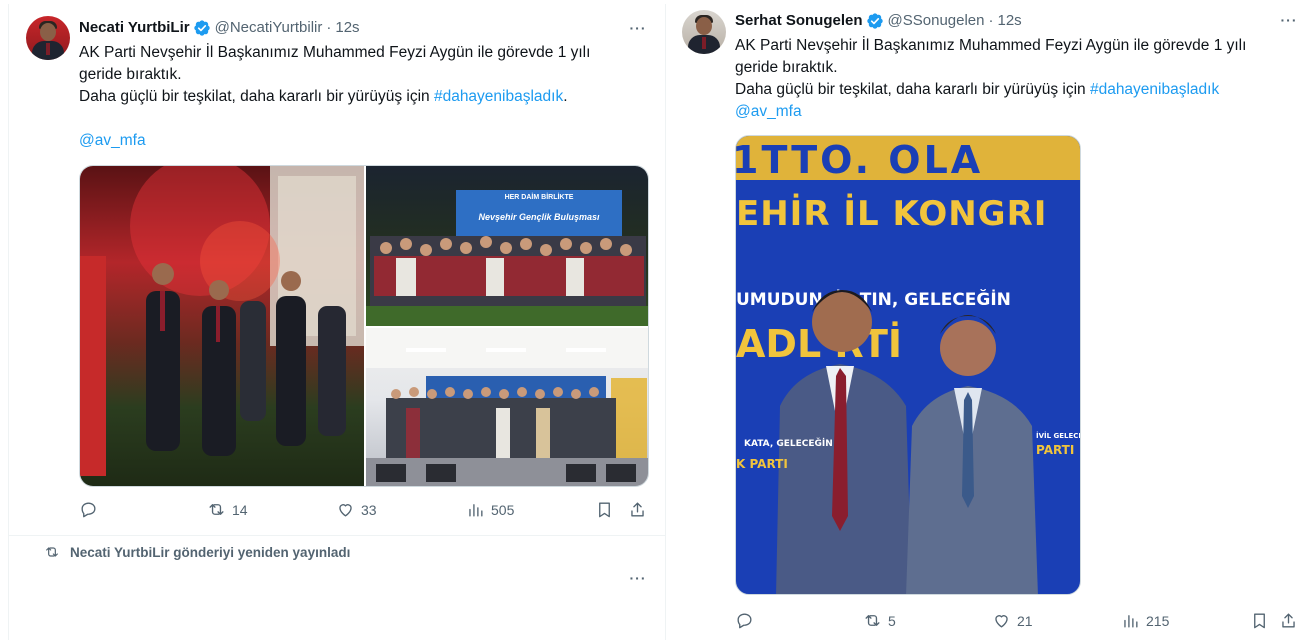 The image size is (1310, 640). I want to click on repost-count: 14, so click(240, 509).